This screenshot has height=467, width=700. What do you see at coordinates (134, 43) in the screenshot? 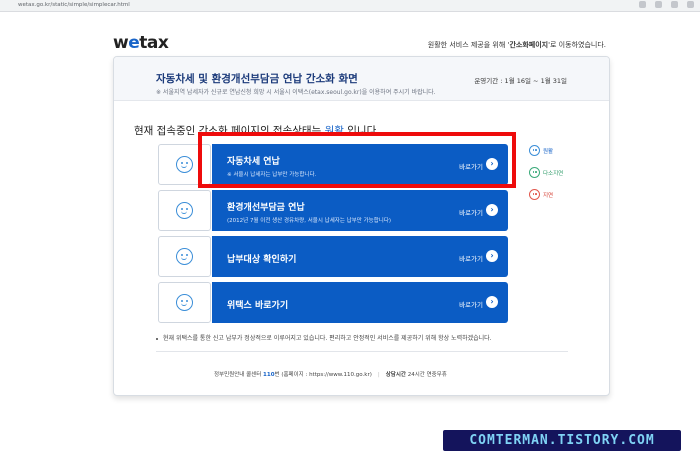
I see `logo-text-e: e` at bounding box center [134, 43].